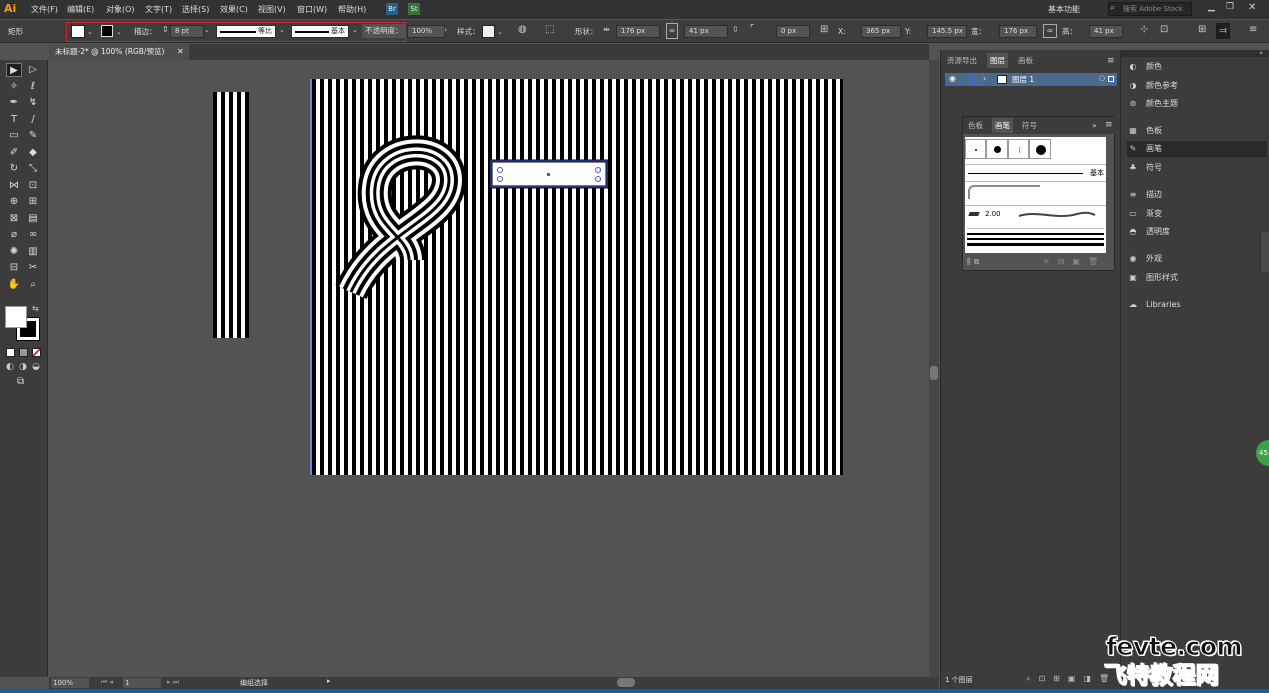  Describe the element at coordinates (1211, 7) in the screenshot. I see `minimize-icon: ▁` at that location.